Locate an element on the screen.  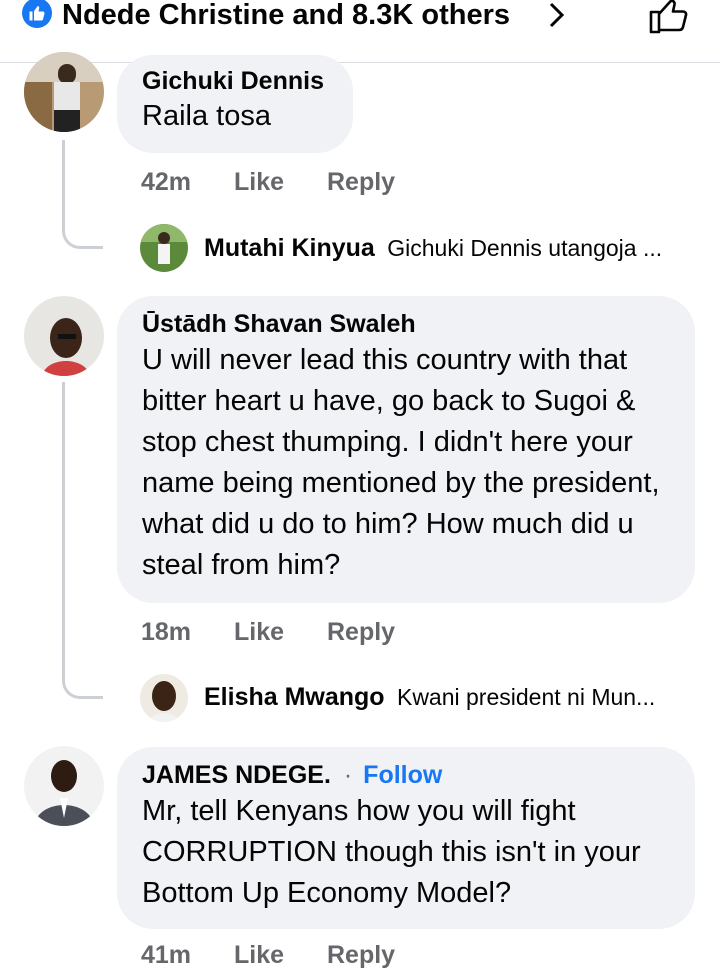
comment-text: Raila tosa is located at coordinates (206, 116).